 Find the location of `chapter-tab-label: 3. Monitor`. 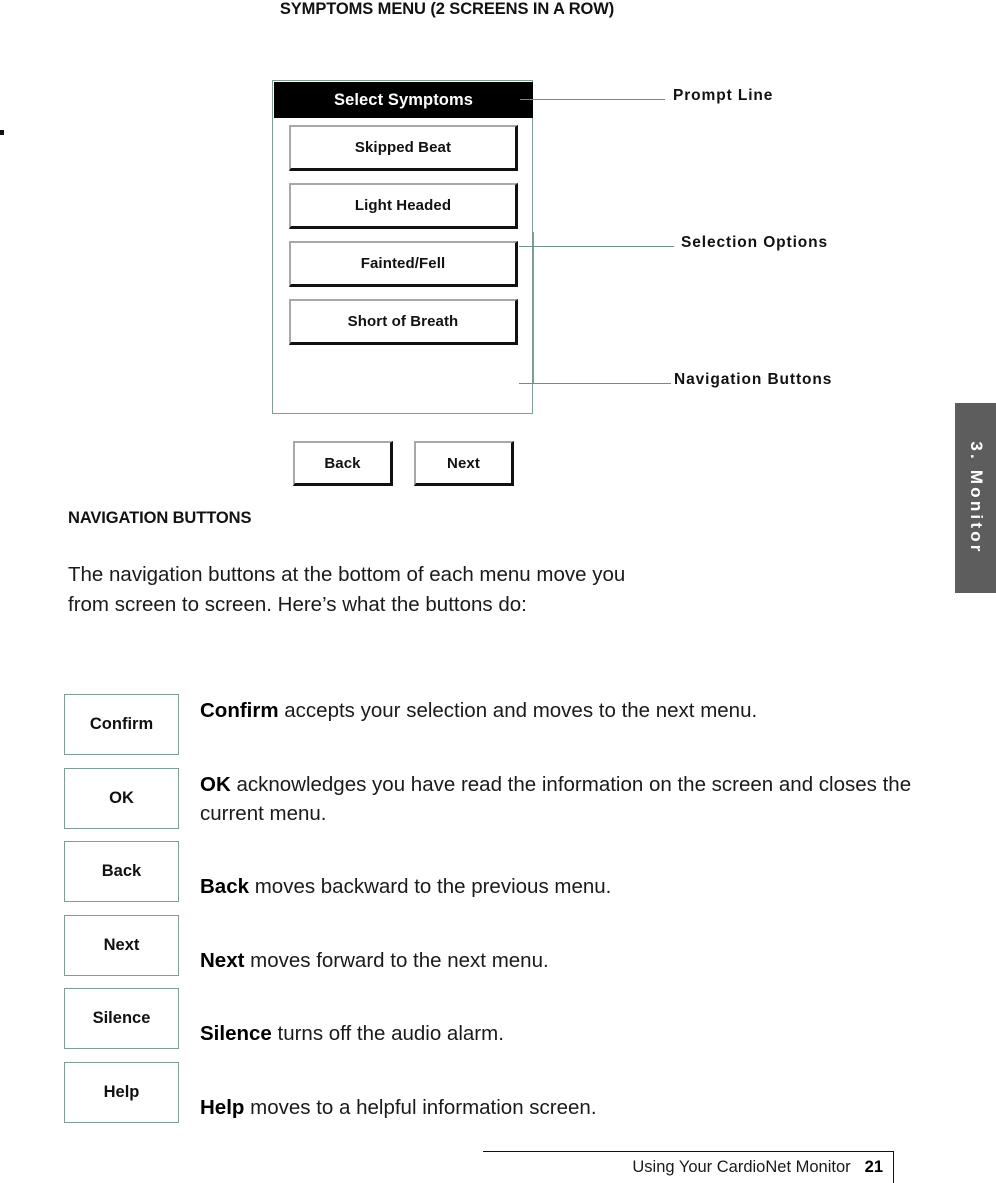

chapter-tab-label: 3. Monitor is located at coordinates (976, 498).